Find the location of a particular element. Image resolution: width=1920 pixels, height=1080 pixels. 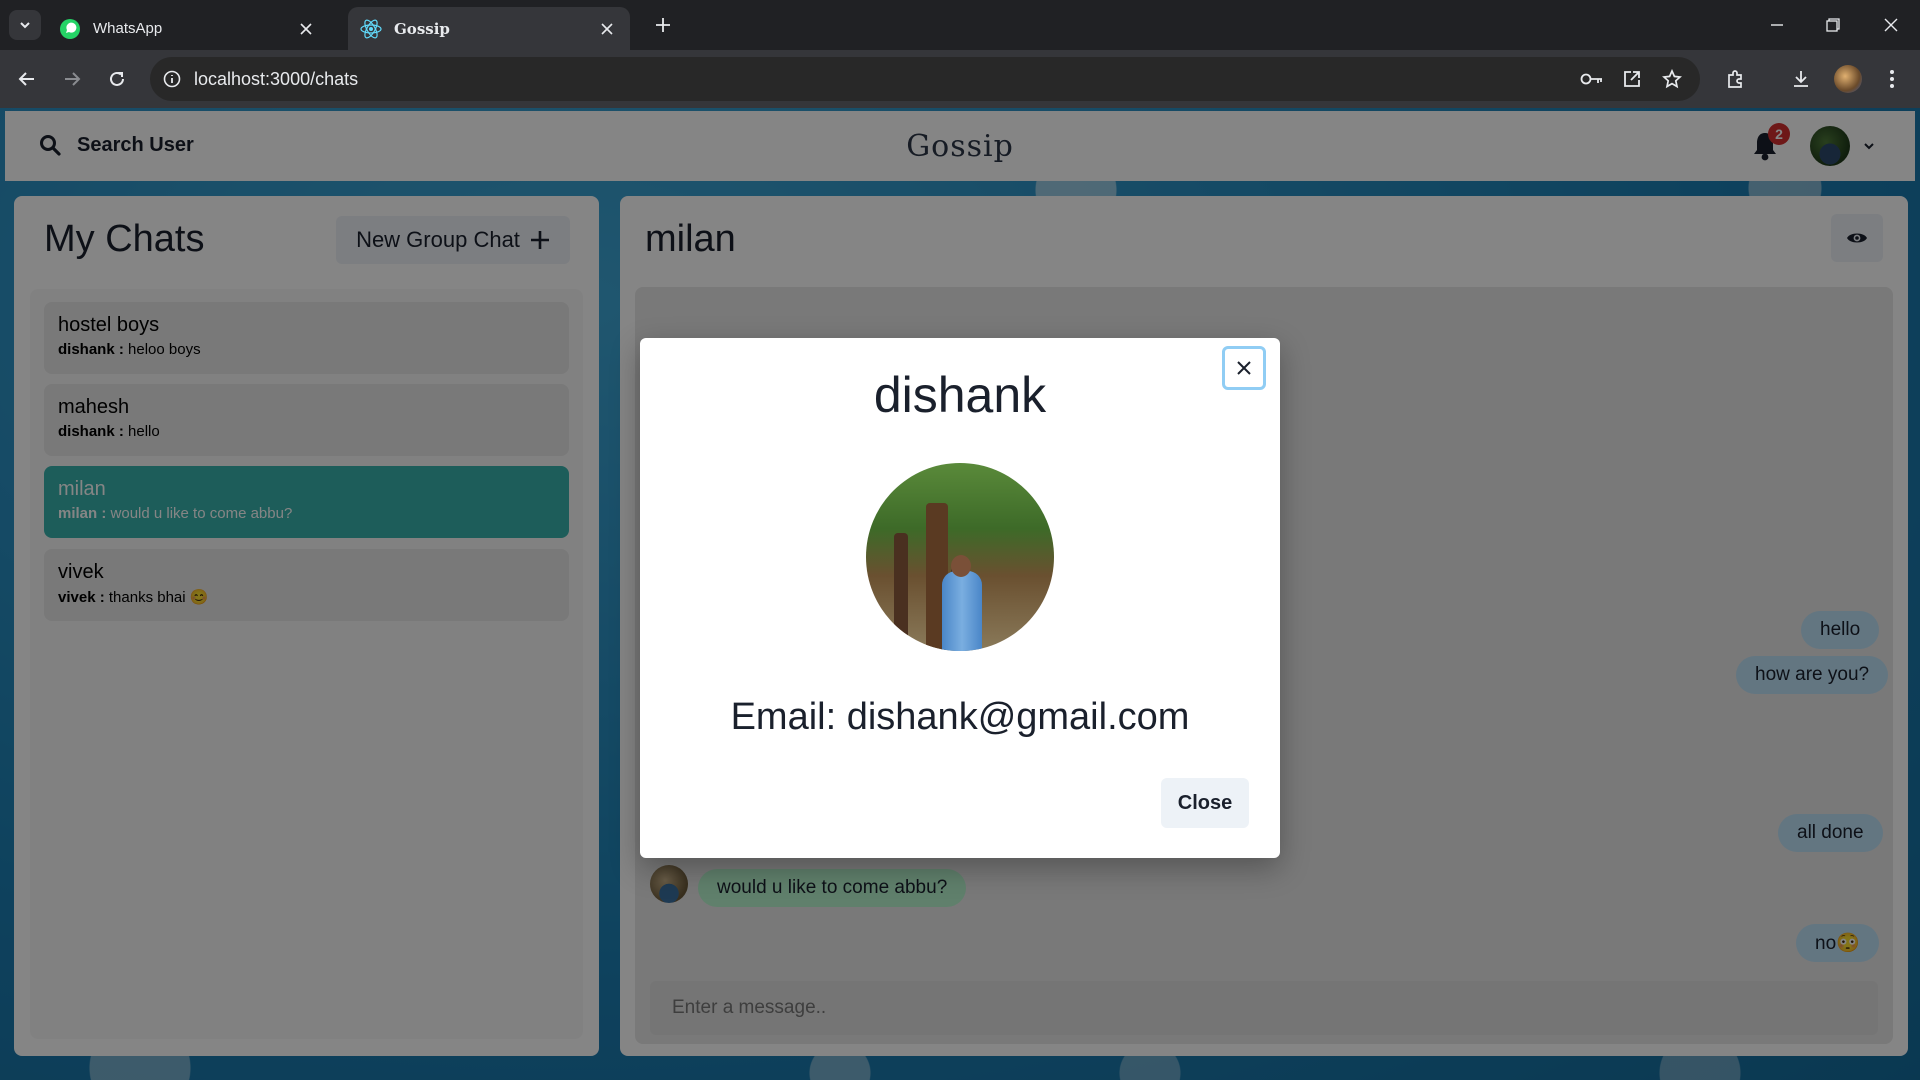

extensions-icon is located at coordinates (1735, 79).